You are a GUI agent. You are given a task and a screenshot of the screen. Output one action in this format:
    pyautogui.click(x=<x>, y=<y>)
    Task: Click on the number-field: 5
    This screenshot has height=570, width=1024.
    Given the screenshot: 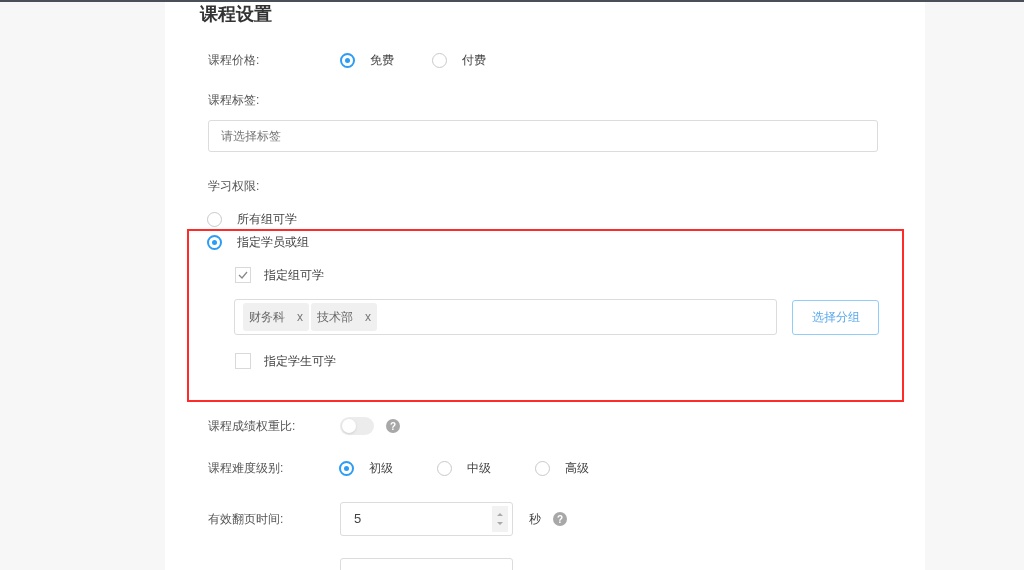 What is the action you would take?
    pyautogui.click(x=426, y=519)
    